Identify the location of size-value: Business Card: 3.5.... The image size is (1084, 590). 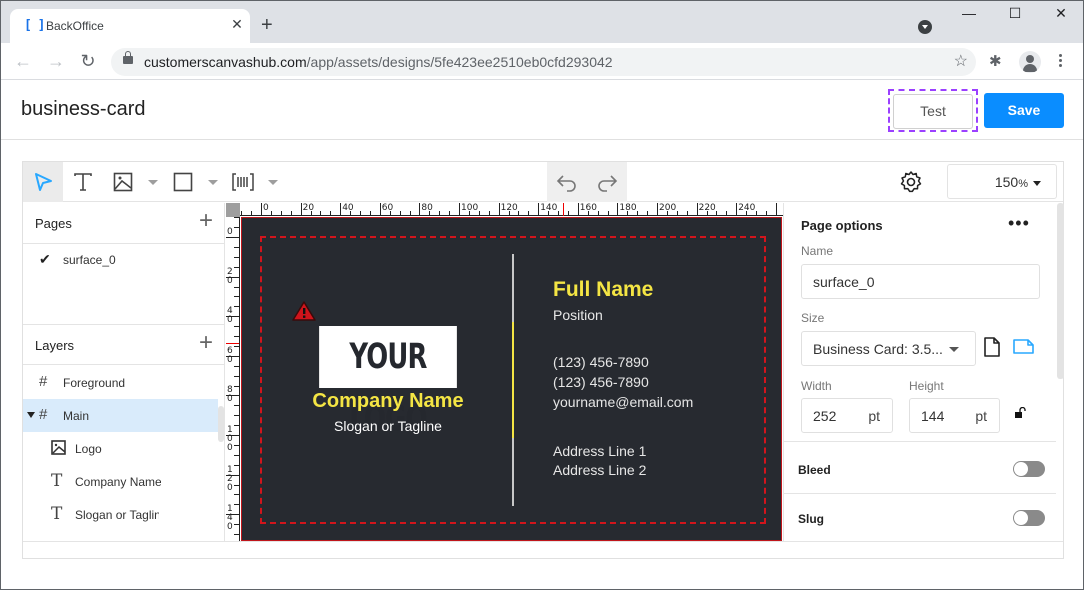
(878, 349).